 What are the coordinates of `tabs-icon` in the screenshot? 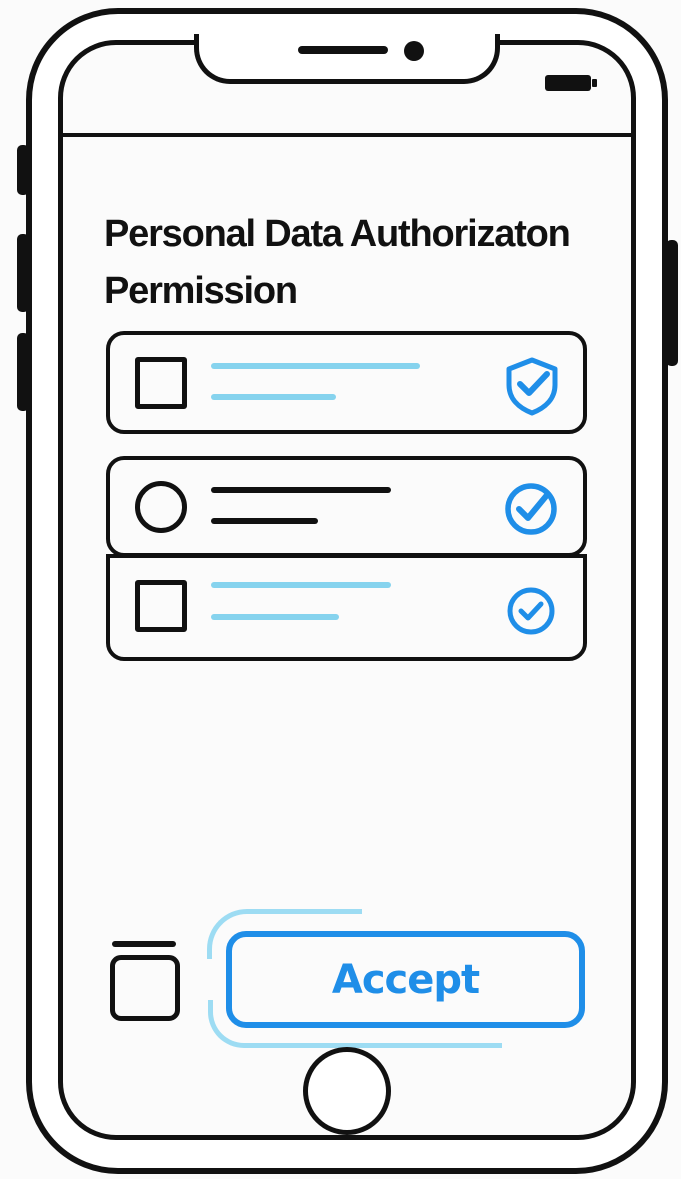 It's located at (145, 988).